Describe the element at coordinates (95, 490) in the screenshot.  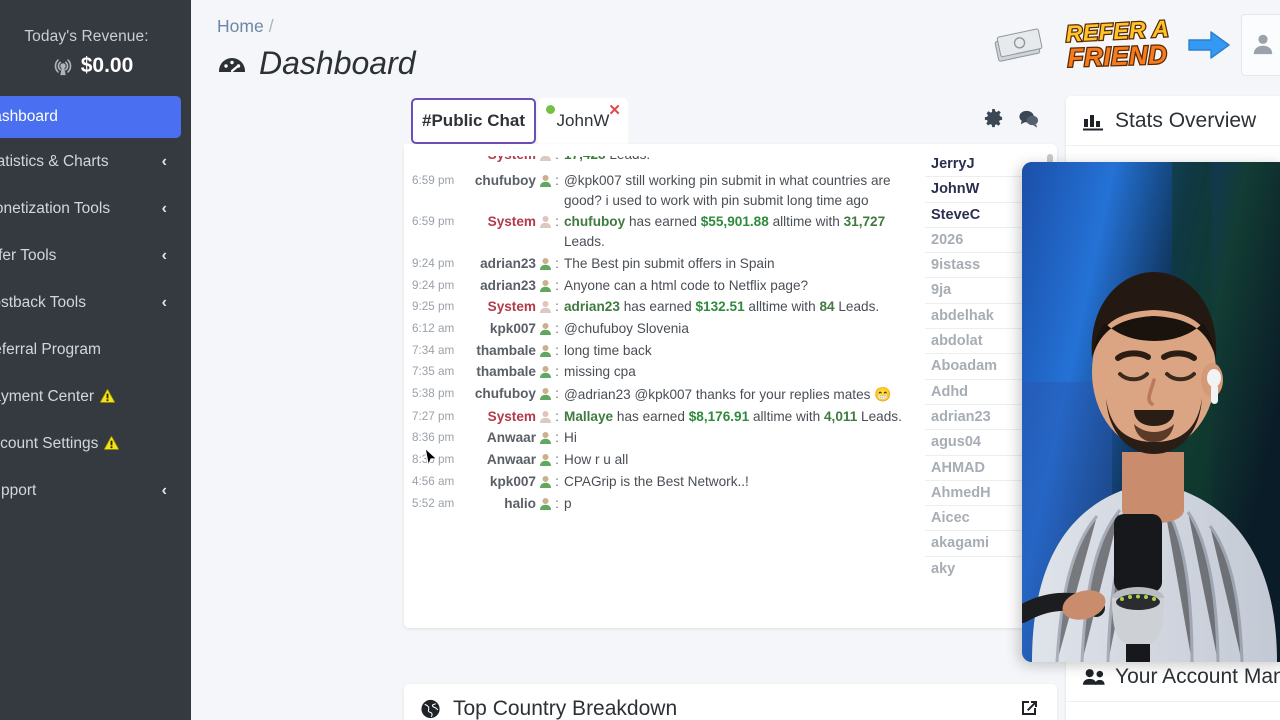
I see `sidebar-item-support: Support ‹` at that location.